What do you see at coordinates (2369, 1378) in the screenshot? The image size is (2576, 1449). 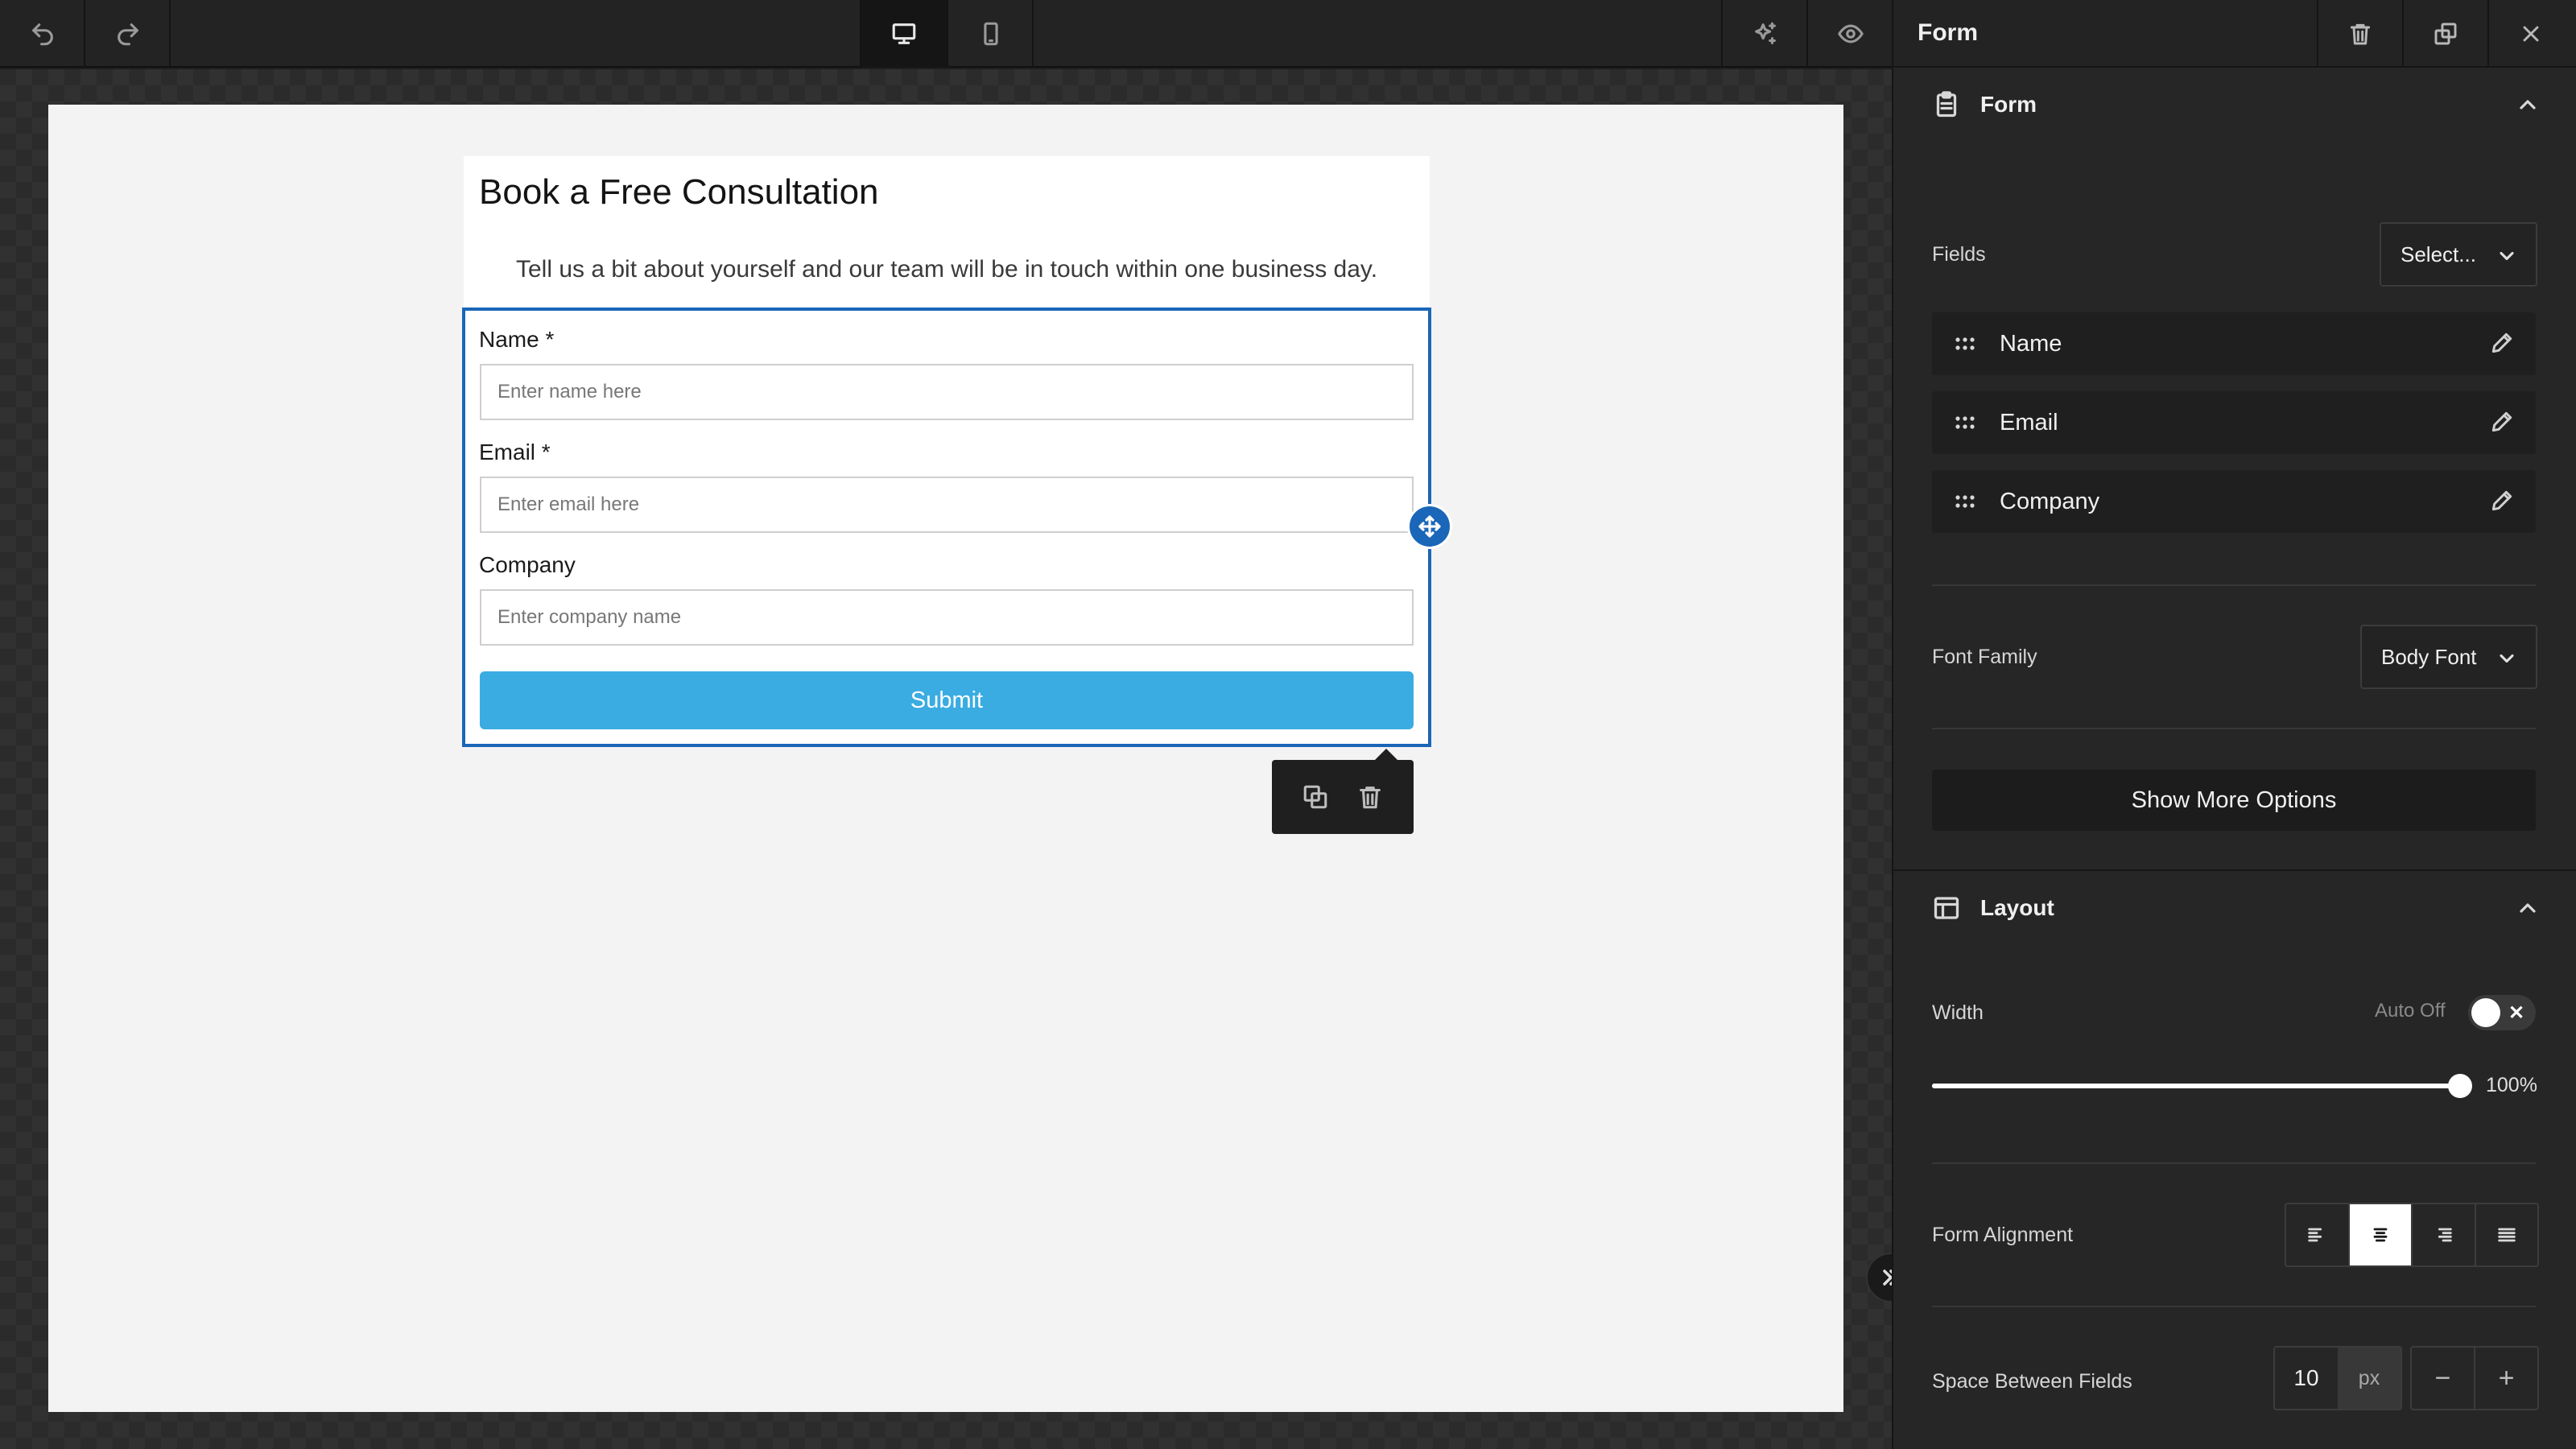 I see `spacing-unit: px` at bounding box center [2369, 1378].